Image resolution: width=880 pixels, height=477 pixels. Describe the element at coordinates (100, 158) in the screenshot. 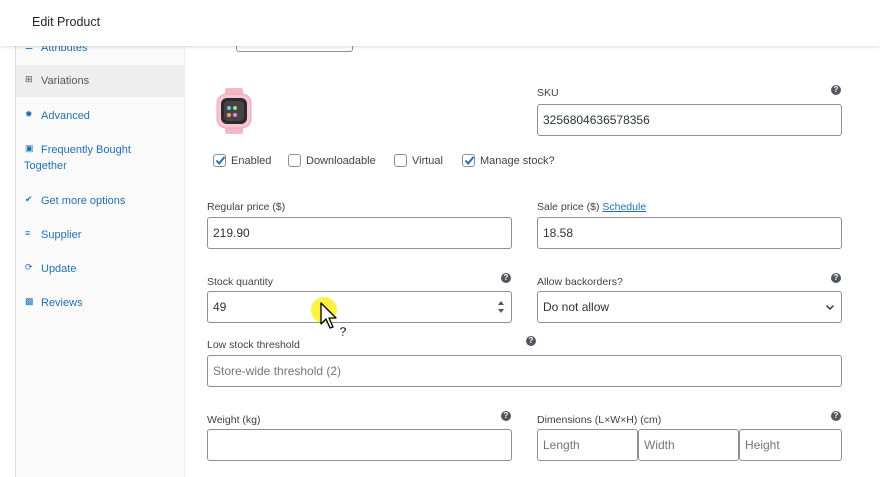

I see `sidebar-item-frequently-bought-together: ▣ Frequently Bought Together` at that location.